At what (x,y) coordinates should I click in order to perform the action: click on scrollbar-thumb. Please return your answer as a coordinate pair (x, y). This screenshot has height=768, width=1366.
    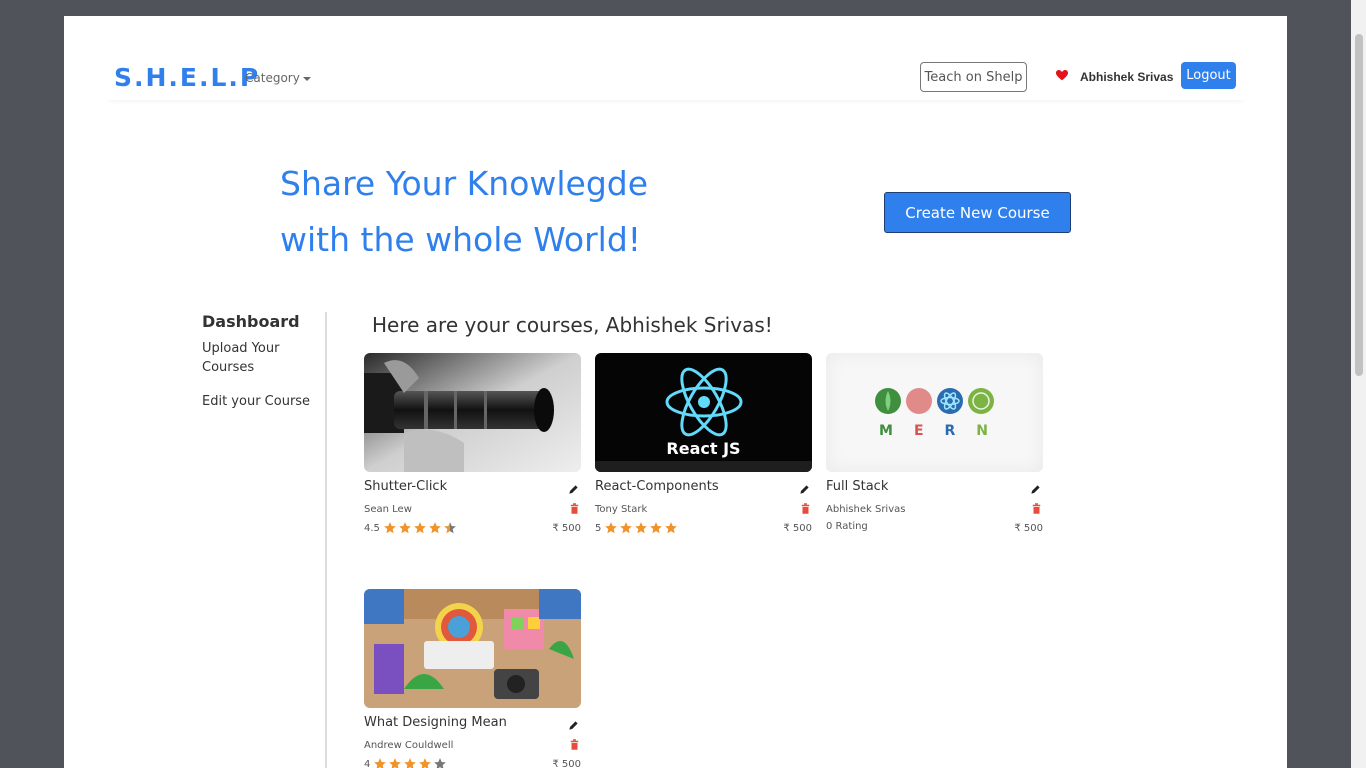
    Looking at the image, I should click on (1359, 205).